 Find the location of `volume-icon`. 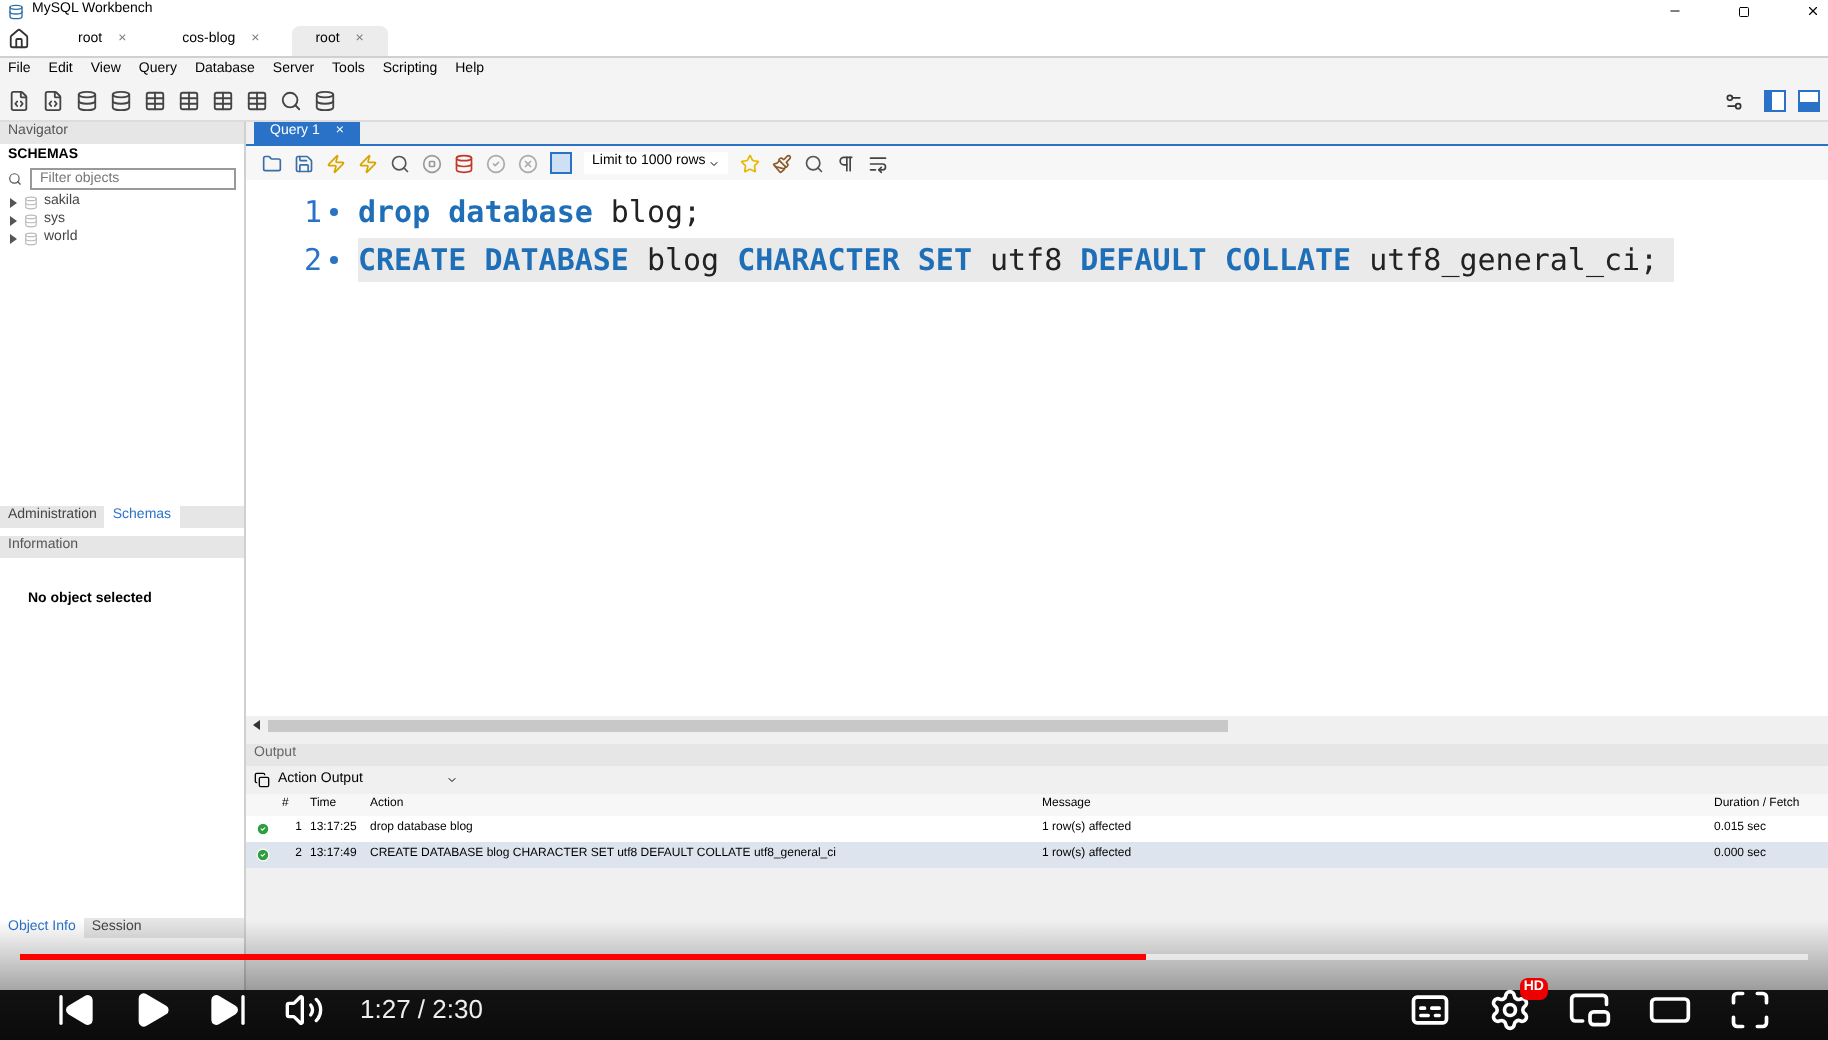

volume-icon is located at coordinates (304, 1010).